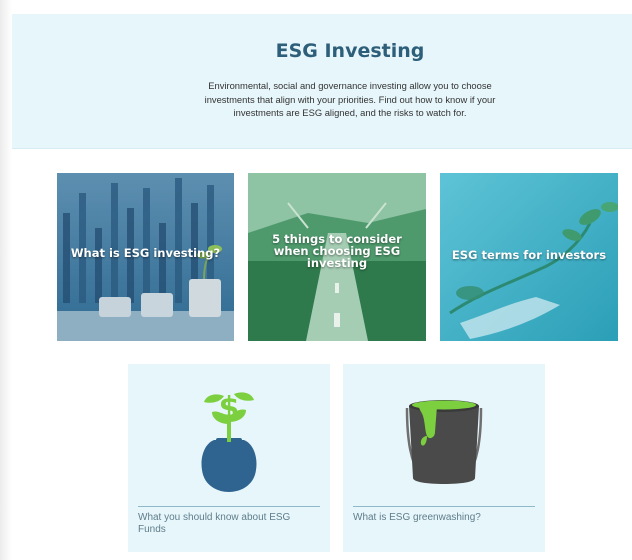  What do you see at coordinates (350, 51) in the screenshot?
I see `page-title: ESG Investing` at bounding box center [350, 51].